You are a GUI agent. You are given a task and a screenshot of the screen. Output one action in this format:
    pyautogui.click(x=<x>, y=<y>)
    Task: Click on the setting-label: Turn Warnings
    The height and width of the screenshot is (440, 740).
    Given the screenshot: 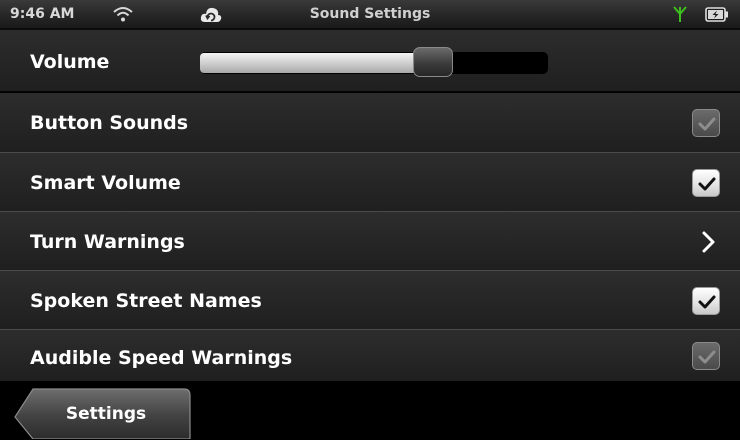 What is the action you would take?
    pyautogui.click(x=107, y=242)
    